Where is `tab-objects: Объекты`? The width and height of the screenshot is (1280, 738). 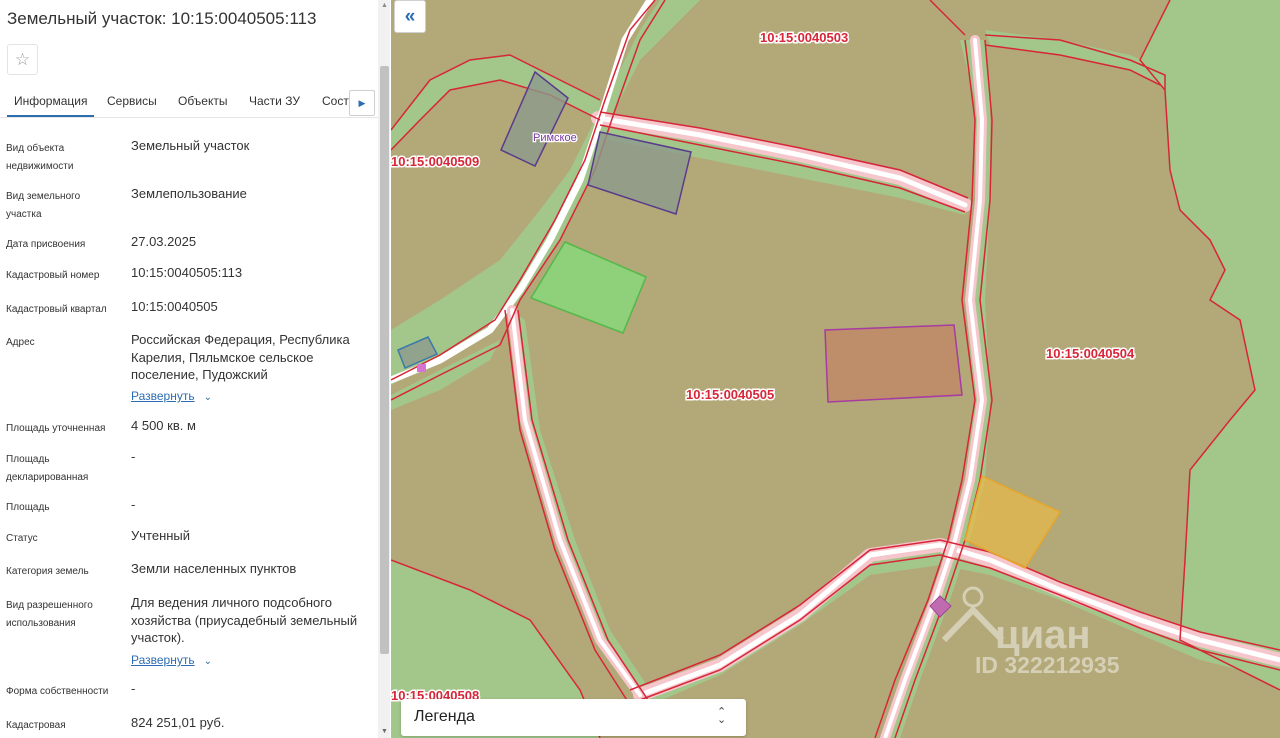 tab-objects: Объекты is located at coordinates (203, 101).